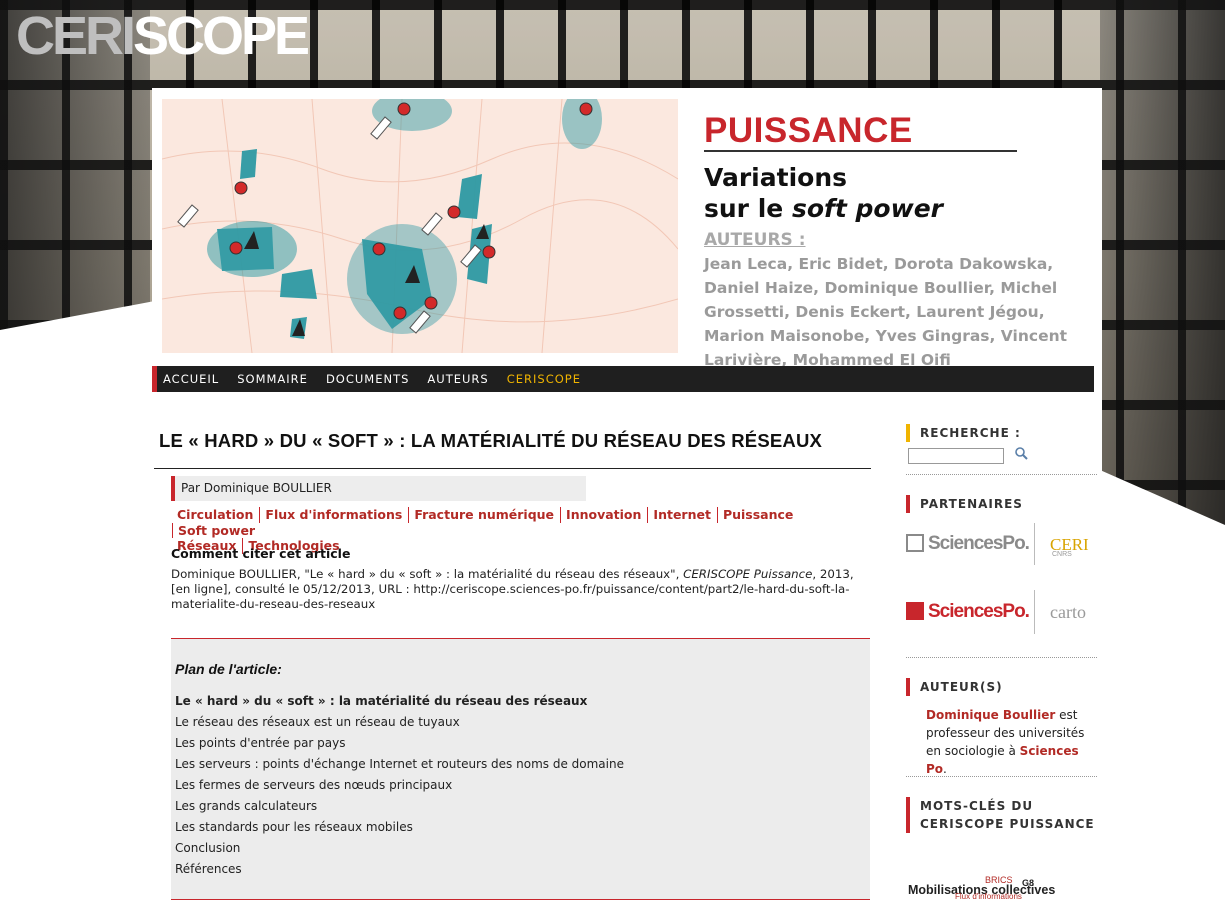 Image resolution: width=1225 pixels, height=903 pixels. I want to click on nav-item-documents: DOCUMENTS, so click(367, 379).